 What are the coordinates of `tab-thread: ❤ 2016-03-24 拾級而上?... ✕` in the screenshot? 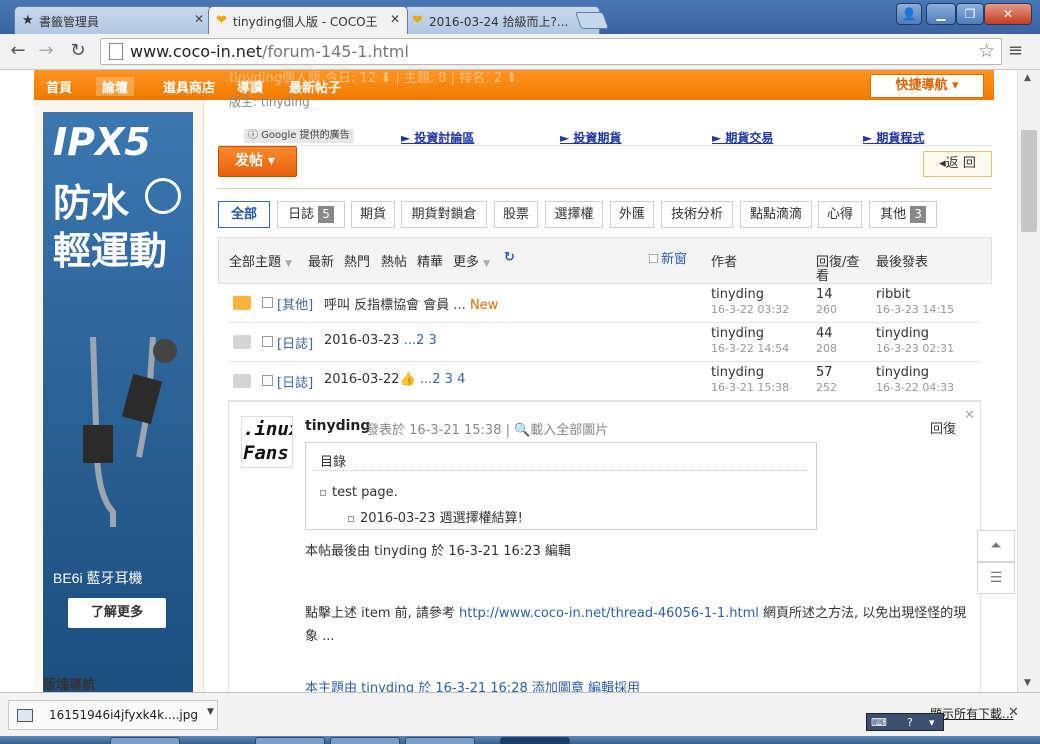 It's located at (502, 20).